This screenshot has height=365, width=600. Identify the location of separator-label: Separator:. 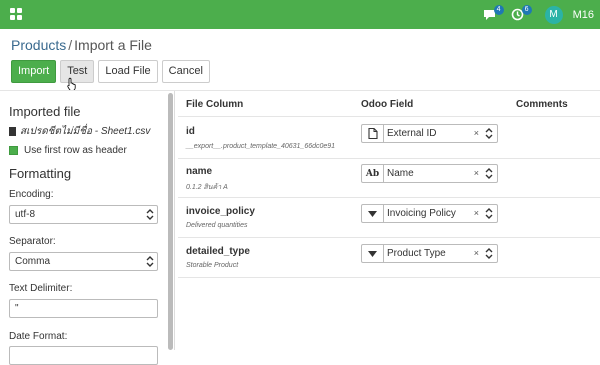
(32, 241).